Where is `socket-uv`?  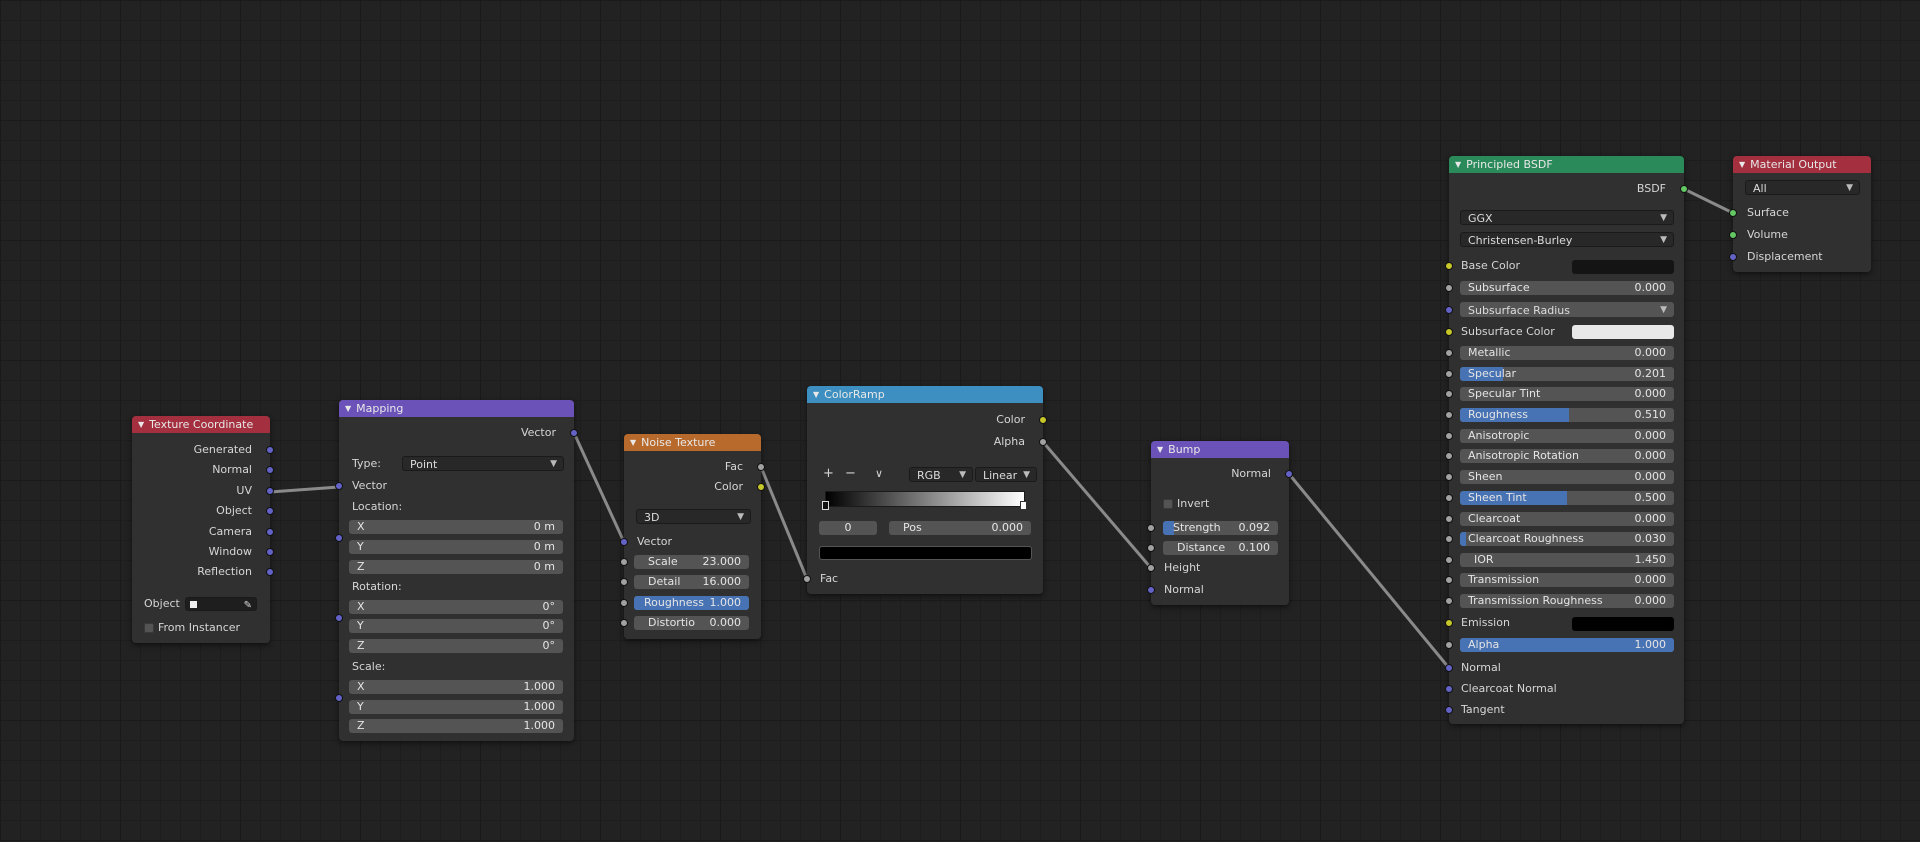 socket-uv is located at coordinates (270, 491).